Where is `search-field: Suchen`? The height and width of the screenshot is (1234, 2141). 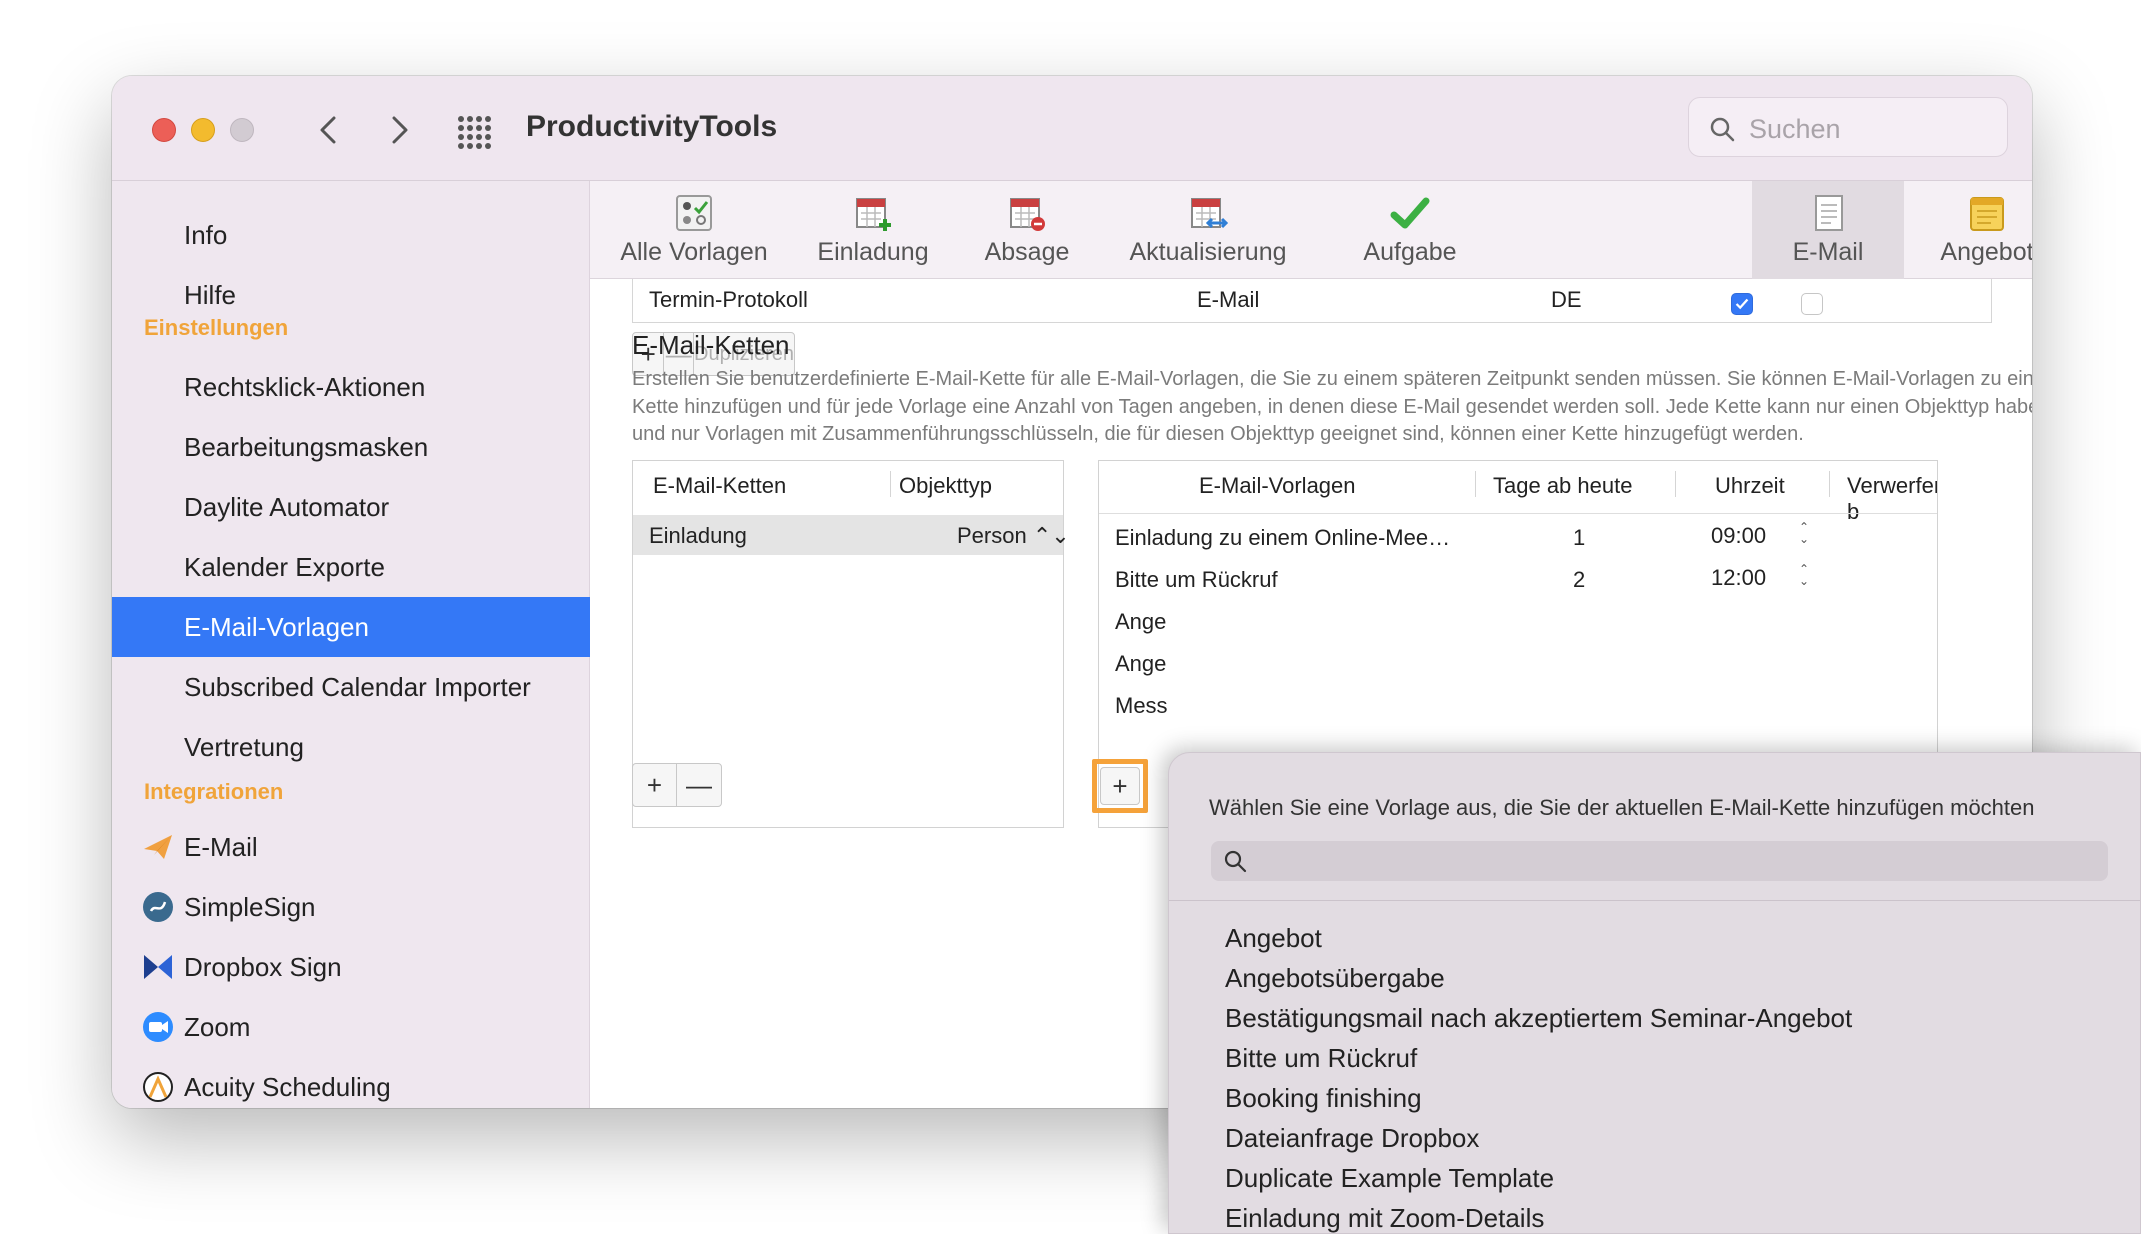 search-field: Suchen is located at coordinates (1848, 127).